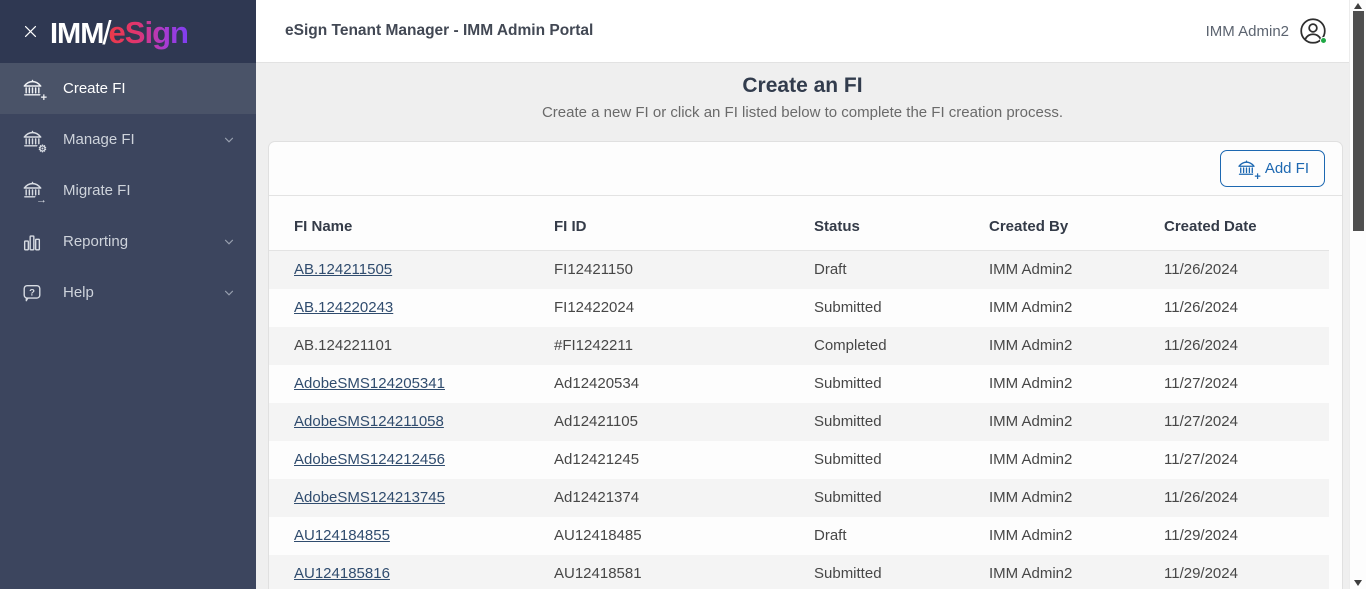 The width and height of the screenshot is (1366, 589). Describe the element at coordinates (593, 345) in the screenshot. I see `fi-id-cell: #FI1242211` at that location.